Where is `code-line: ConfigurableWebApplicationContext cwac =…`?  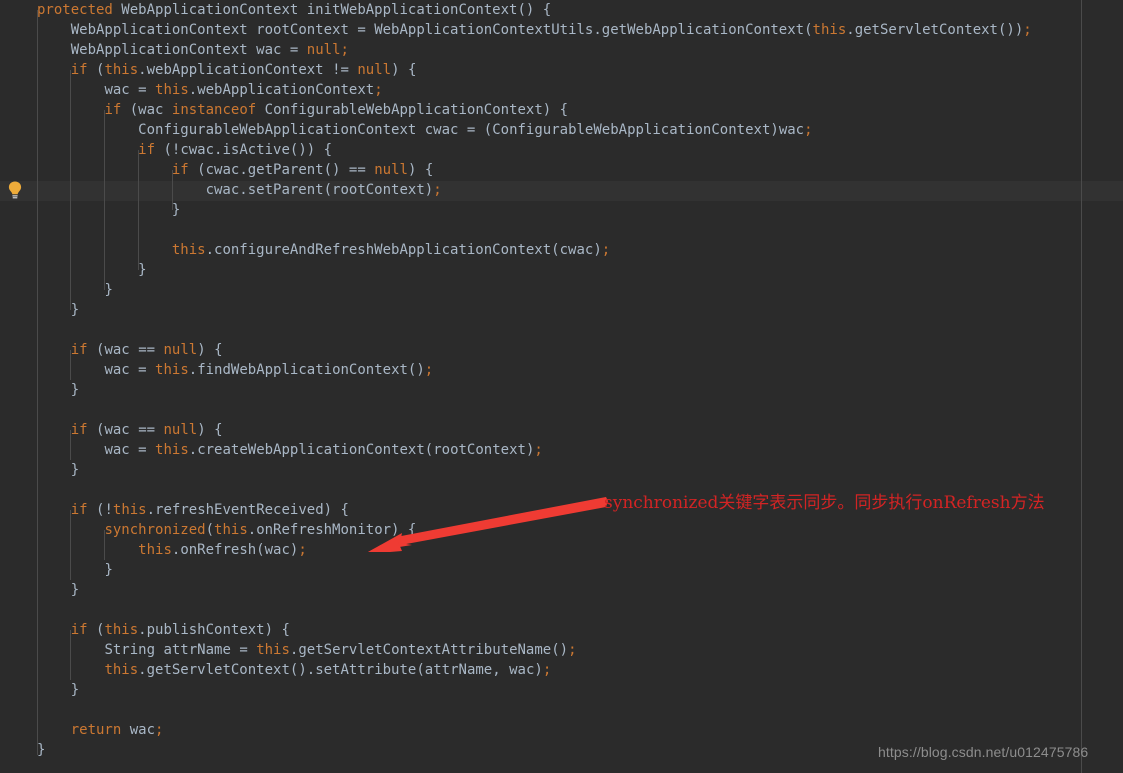 code-line: ConfigurableWebApplicationContext cwac =… is located at coordinates (561, 130).